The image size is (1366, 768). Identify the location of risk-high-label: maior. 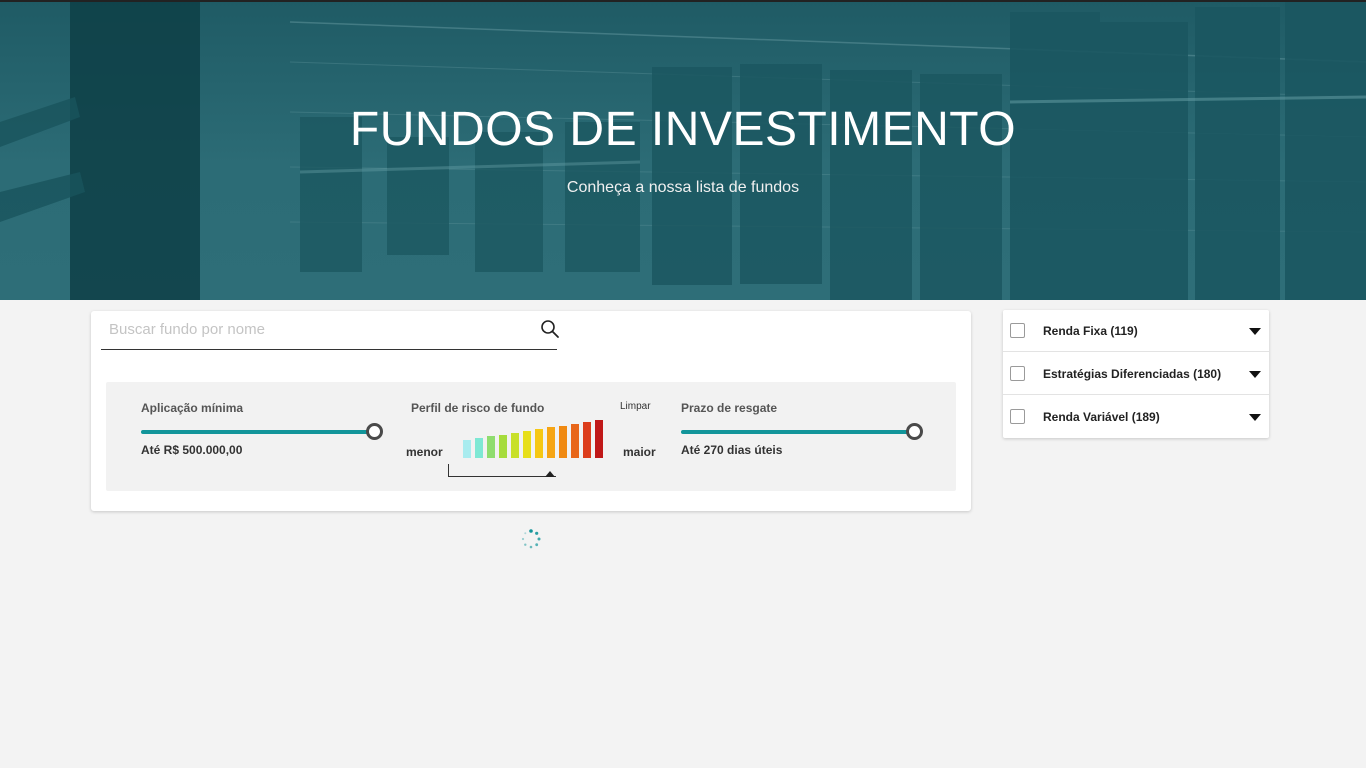
(639, 452).